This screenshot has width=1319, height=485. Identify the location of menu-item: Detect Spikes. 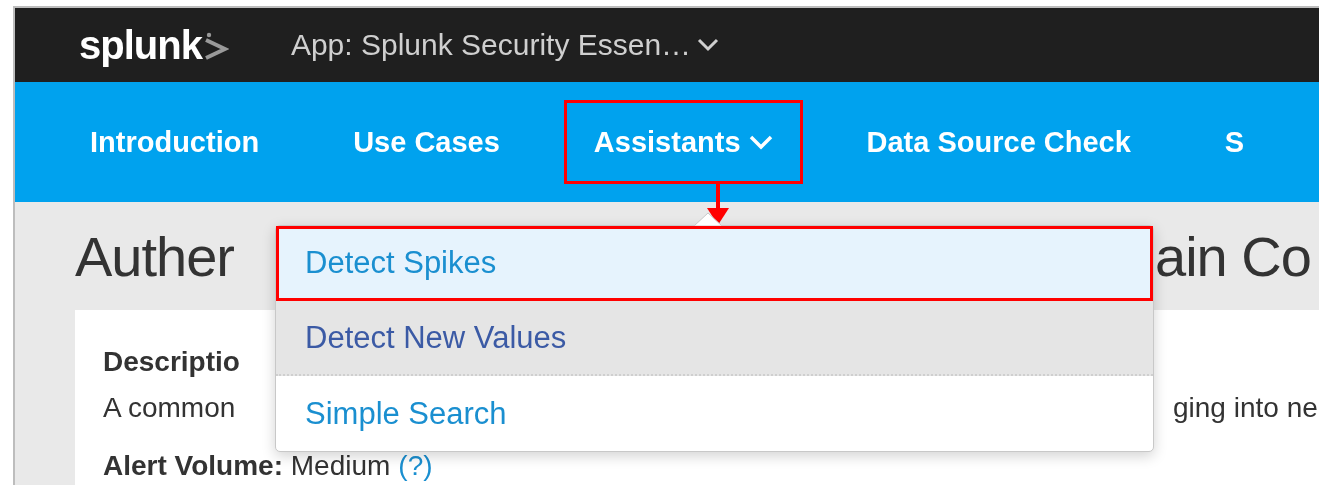
(714, 263).